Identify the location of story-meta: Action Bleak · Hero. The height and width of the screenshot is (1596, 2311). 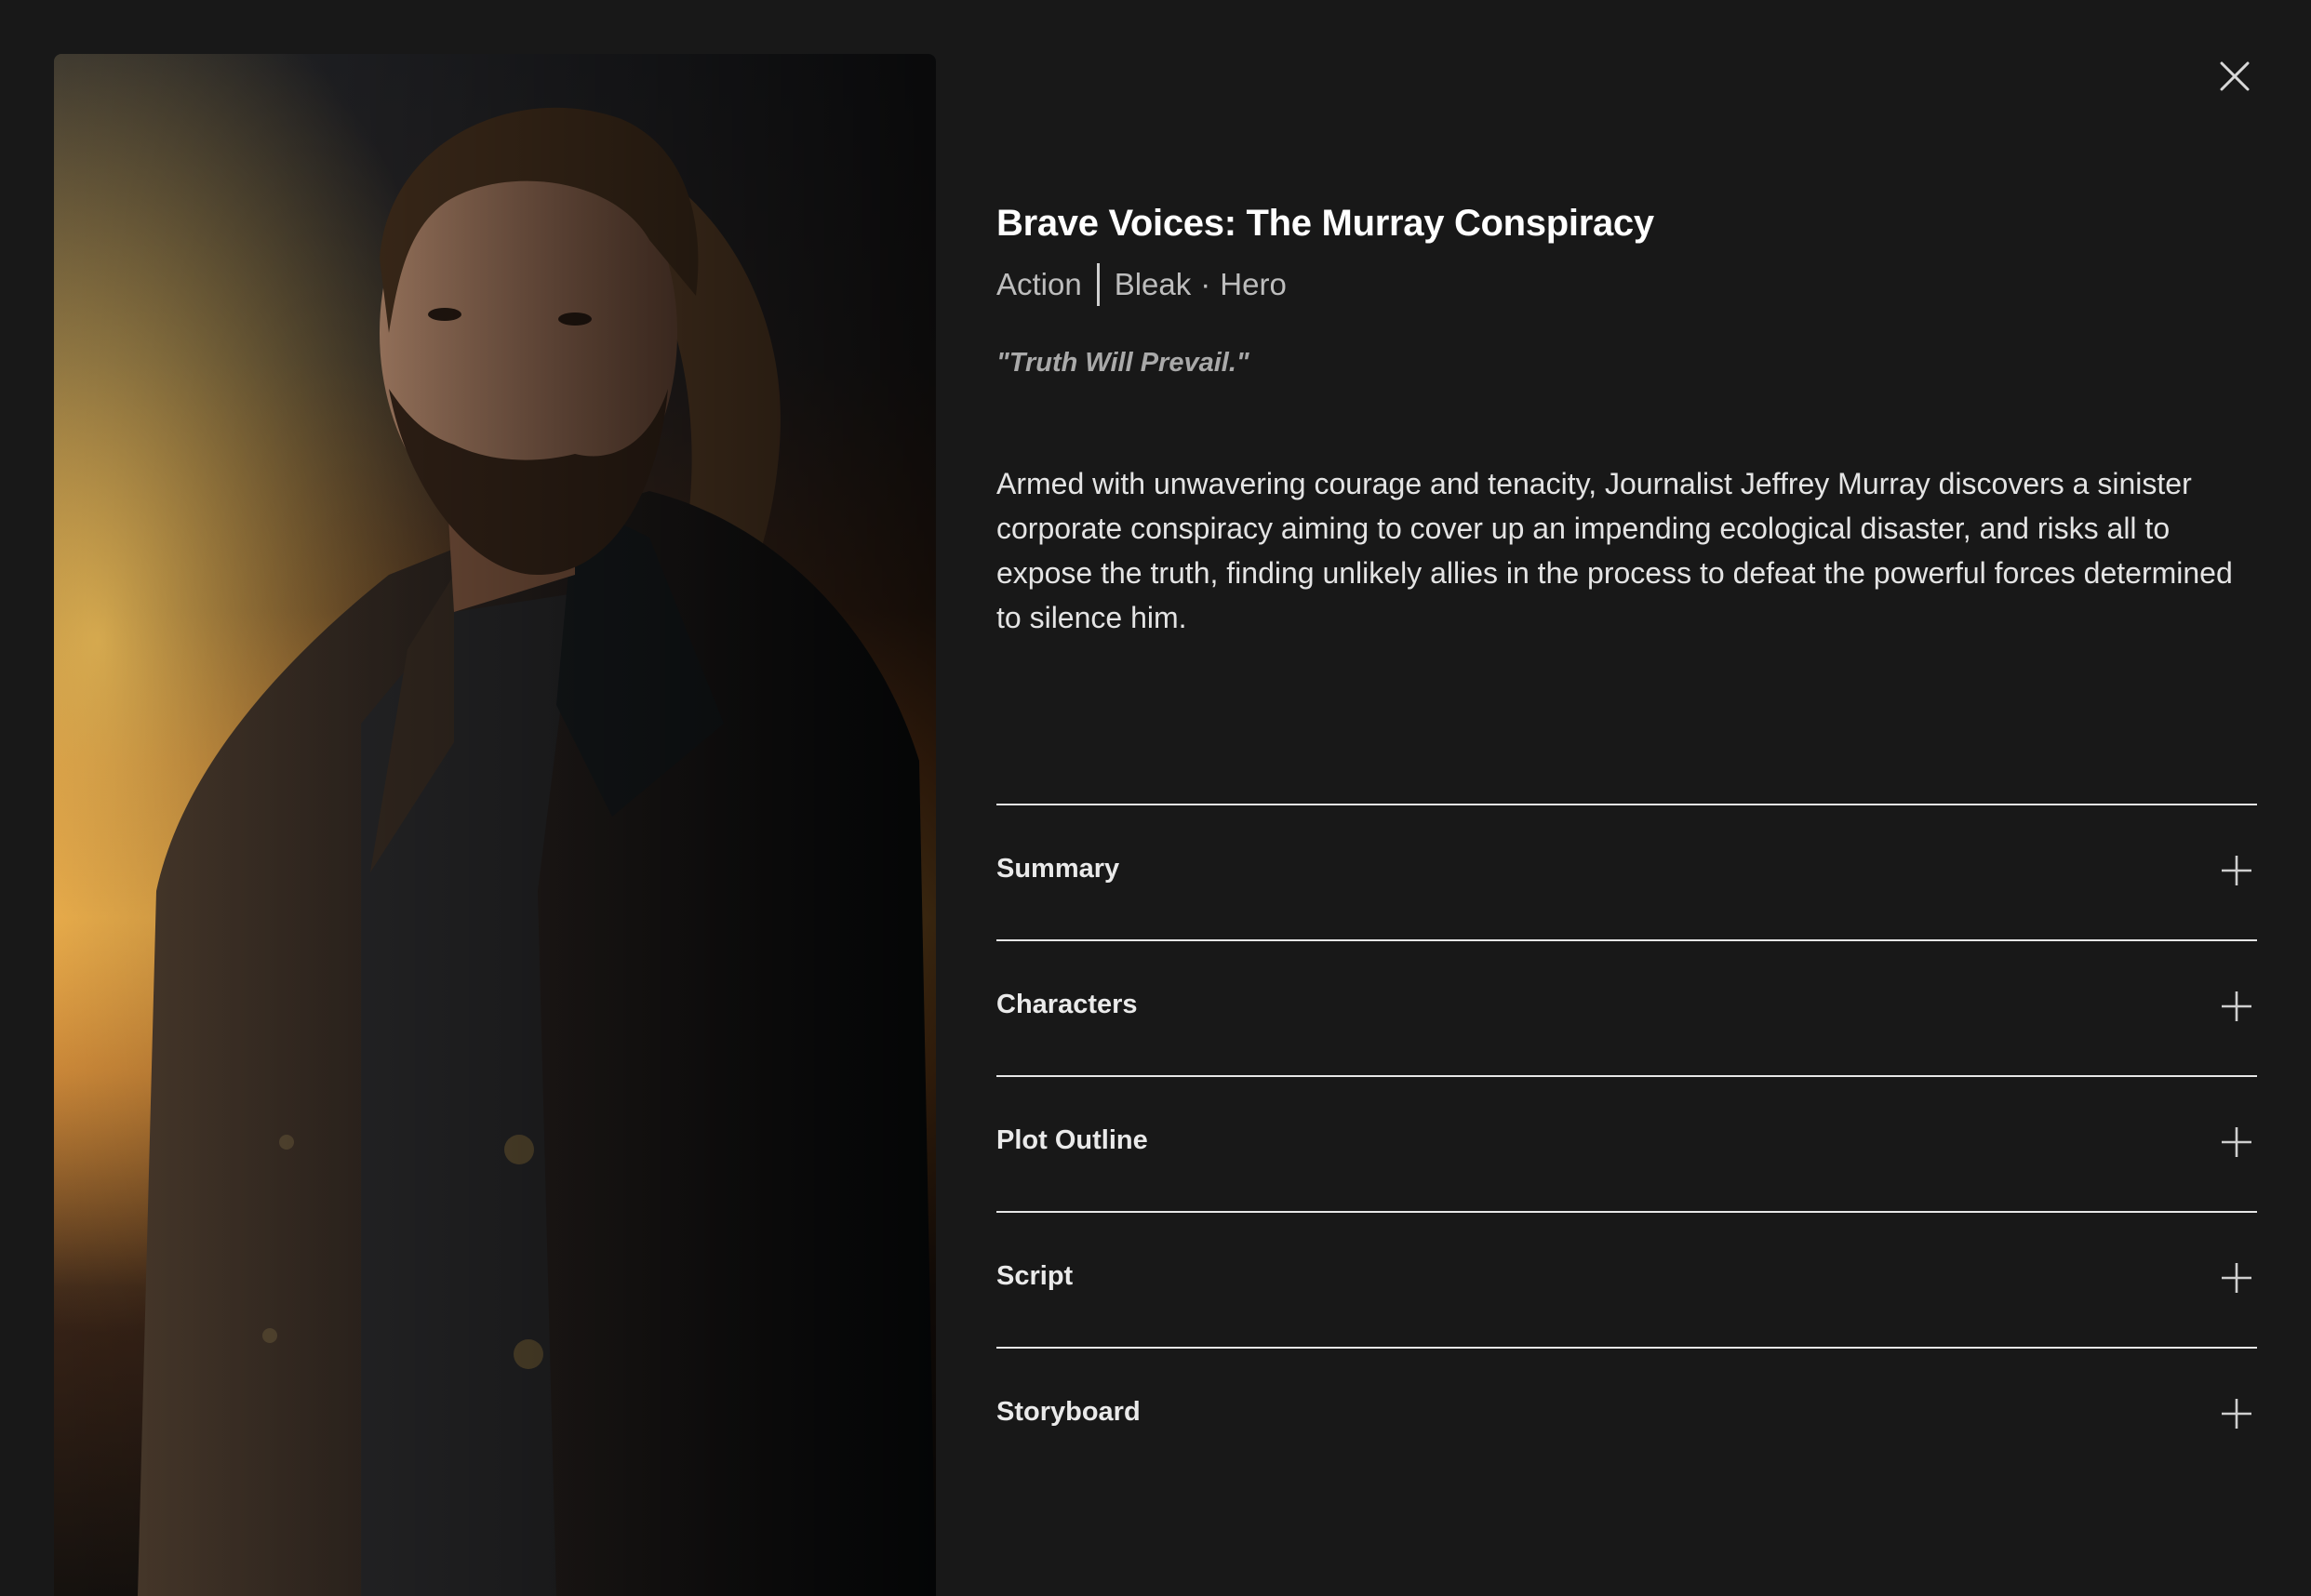
(1141, 285).